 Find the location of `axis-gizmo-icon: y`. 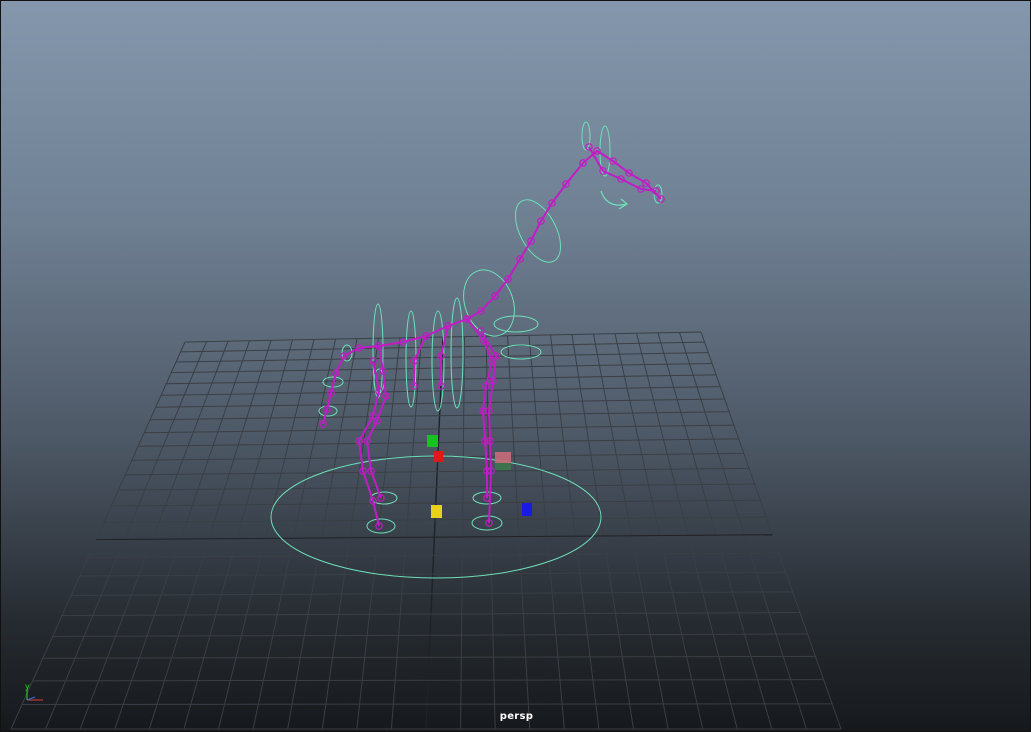

axis-gizmo-icon: y is located at coordinates (36, 693).